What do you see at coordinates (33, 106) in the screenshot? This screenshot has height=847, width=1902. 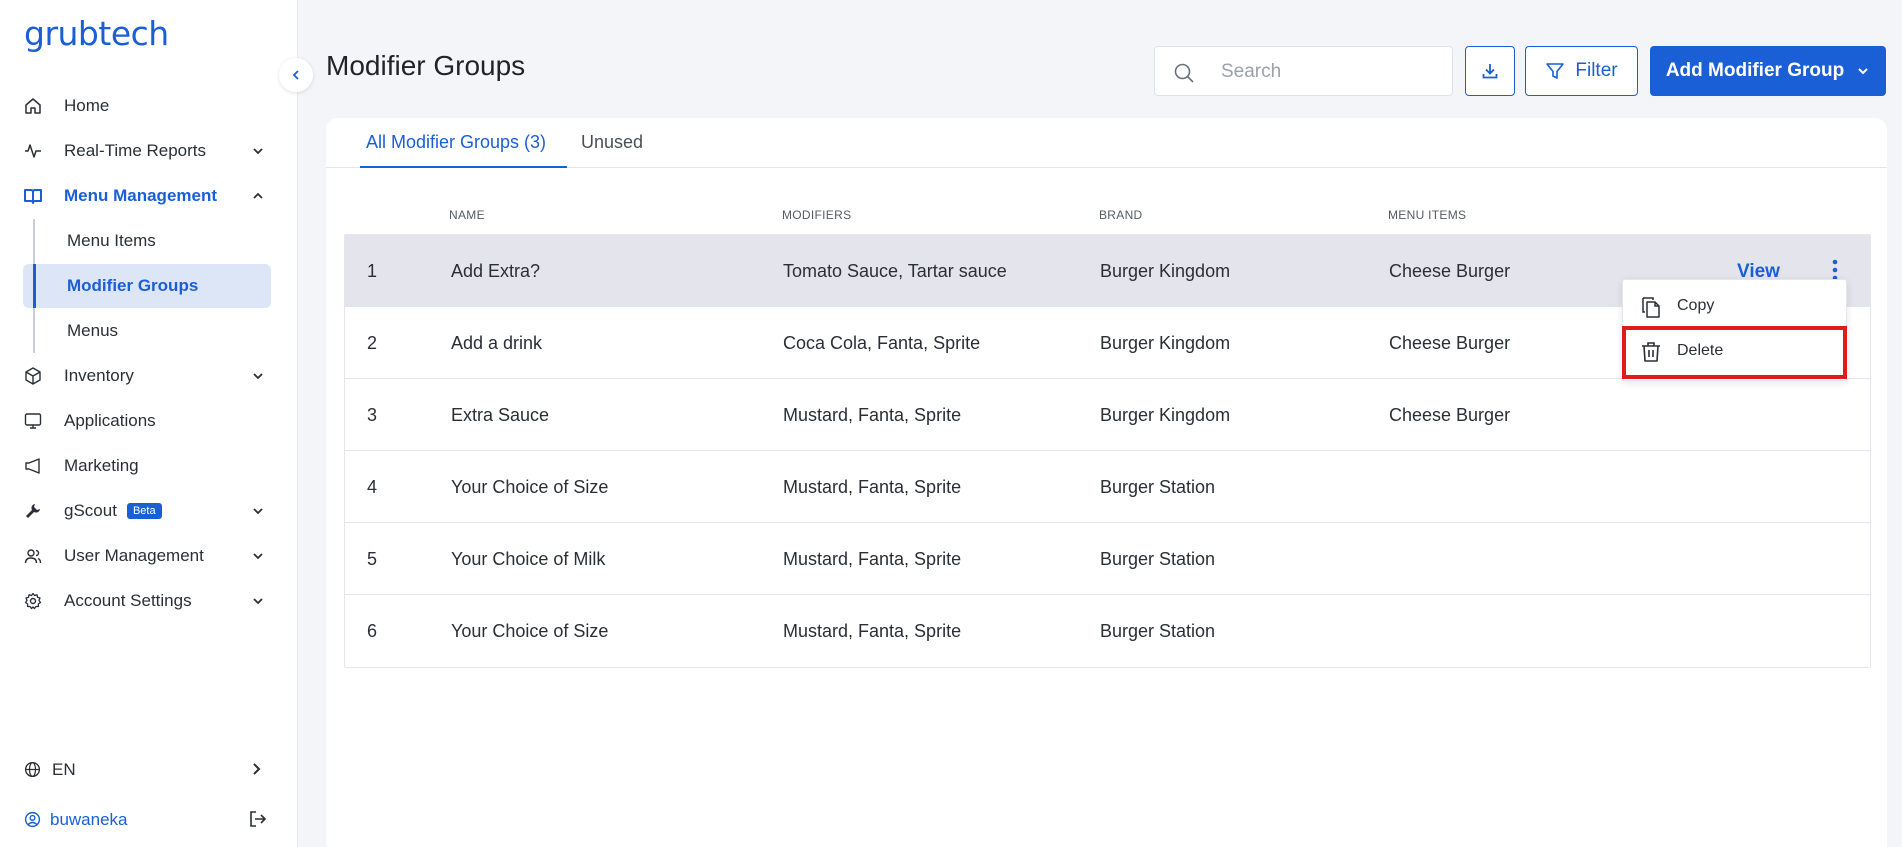 I see `home-icon` at bounding box center [33, 106].